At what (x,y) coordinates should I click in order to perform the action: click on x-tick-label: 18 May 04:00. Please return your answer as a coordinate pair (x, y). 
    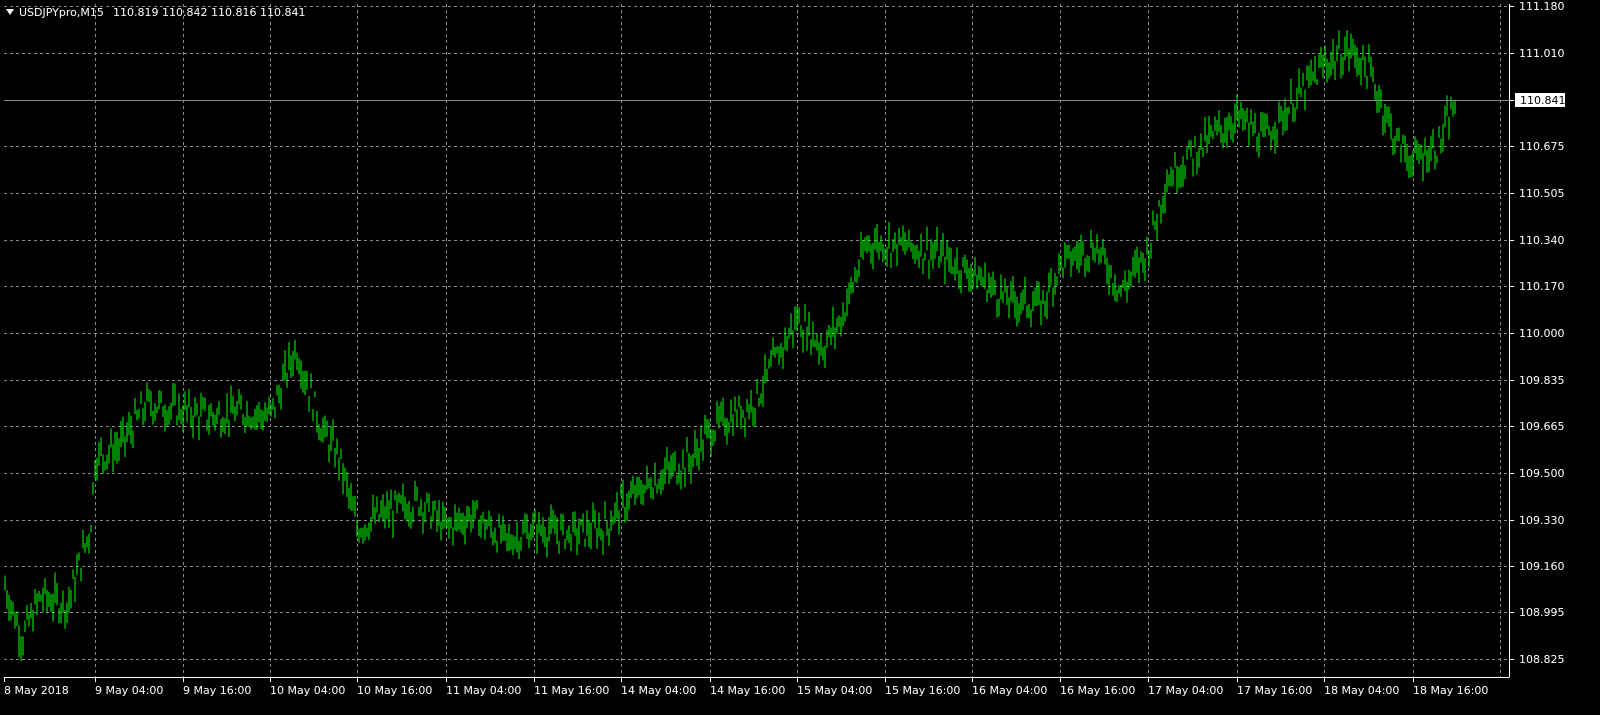
    Looking at the image, I should click on (1361, 690).